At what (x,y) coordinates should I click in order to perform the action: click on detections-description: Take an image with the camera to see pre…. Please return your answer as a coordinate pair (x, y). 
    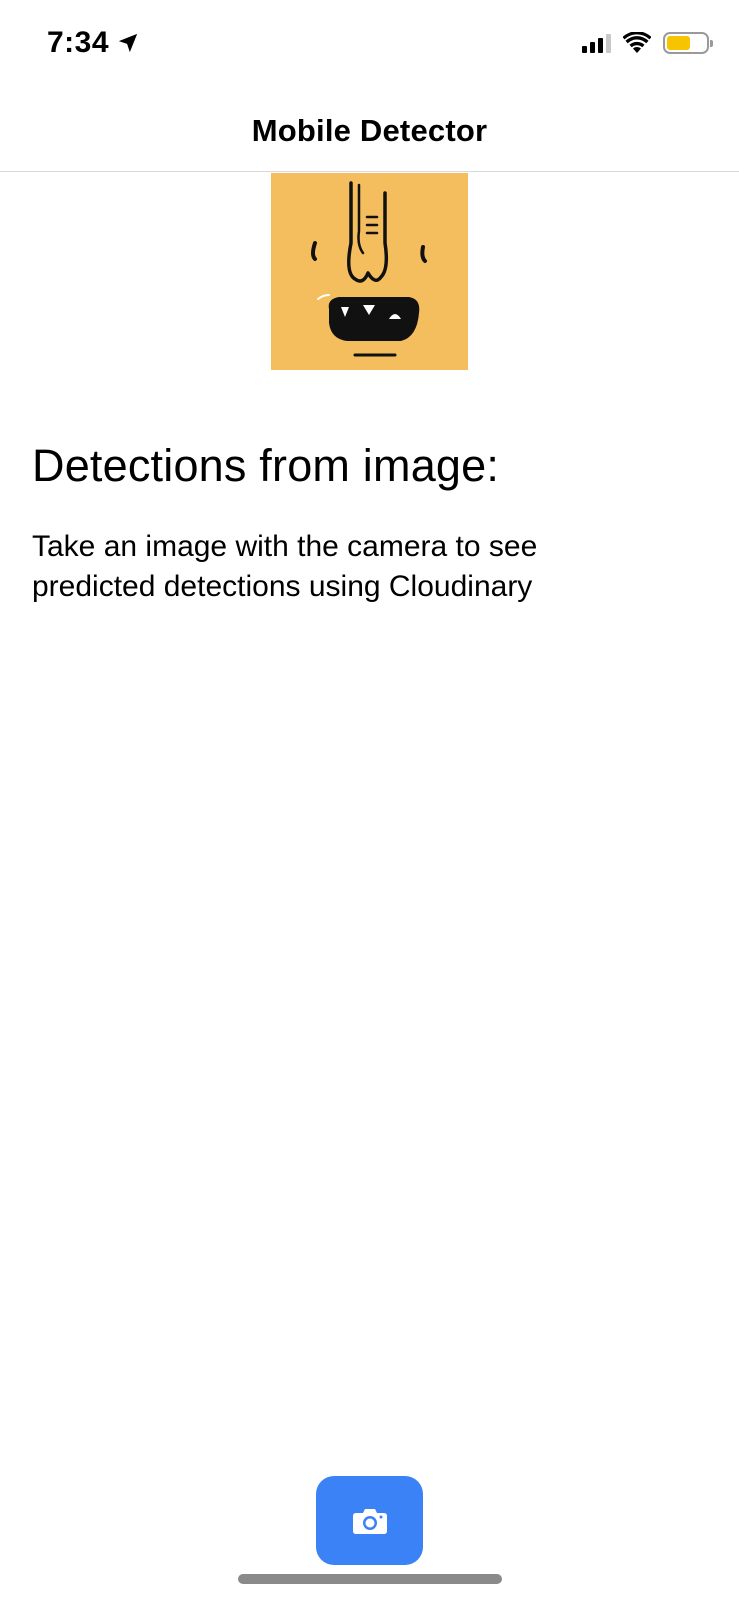
    Looking at the image, I should click on (285, 566).